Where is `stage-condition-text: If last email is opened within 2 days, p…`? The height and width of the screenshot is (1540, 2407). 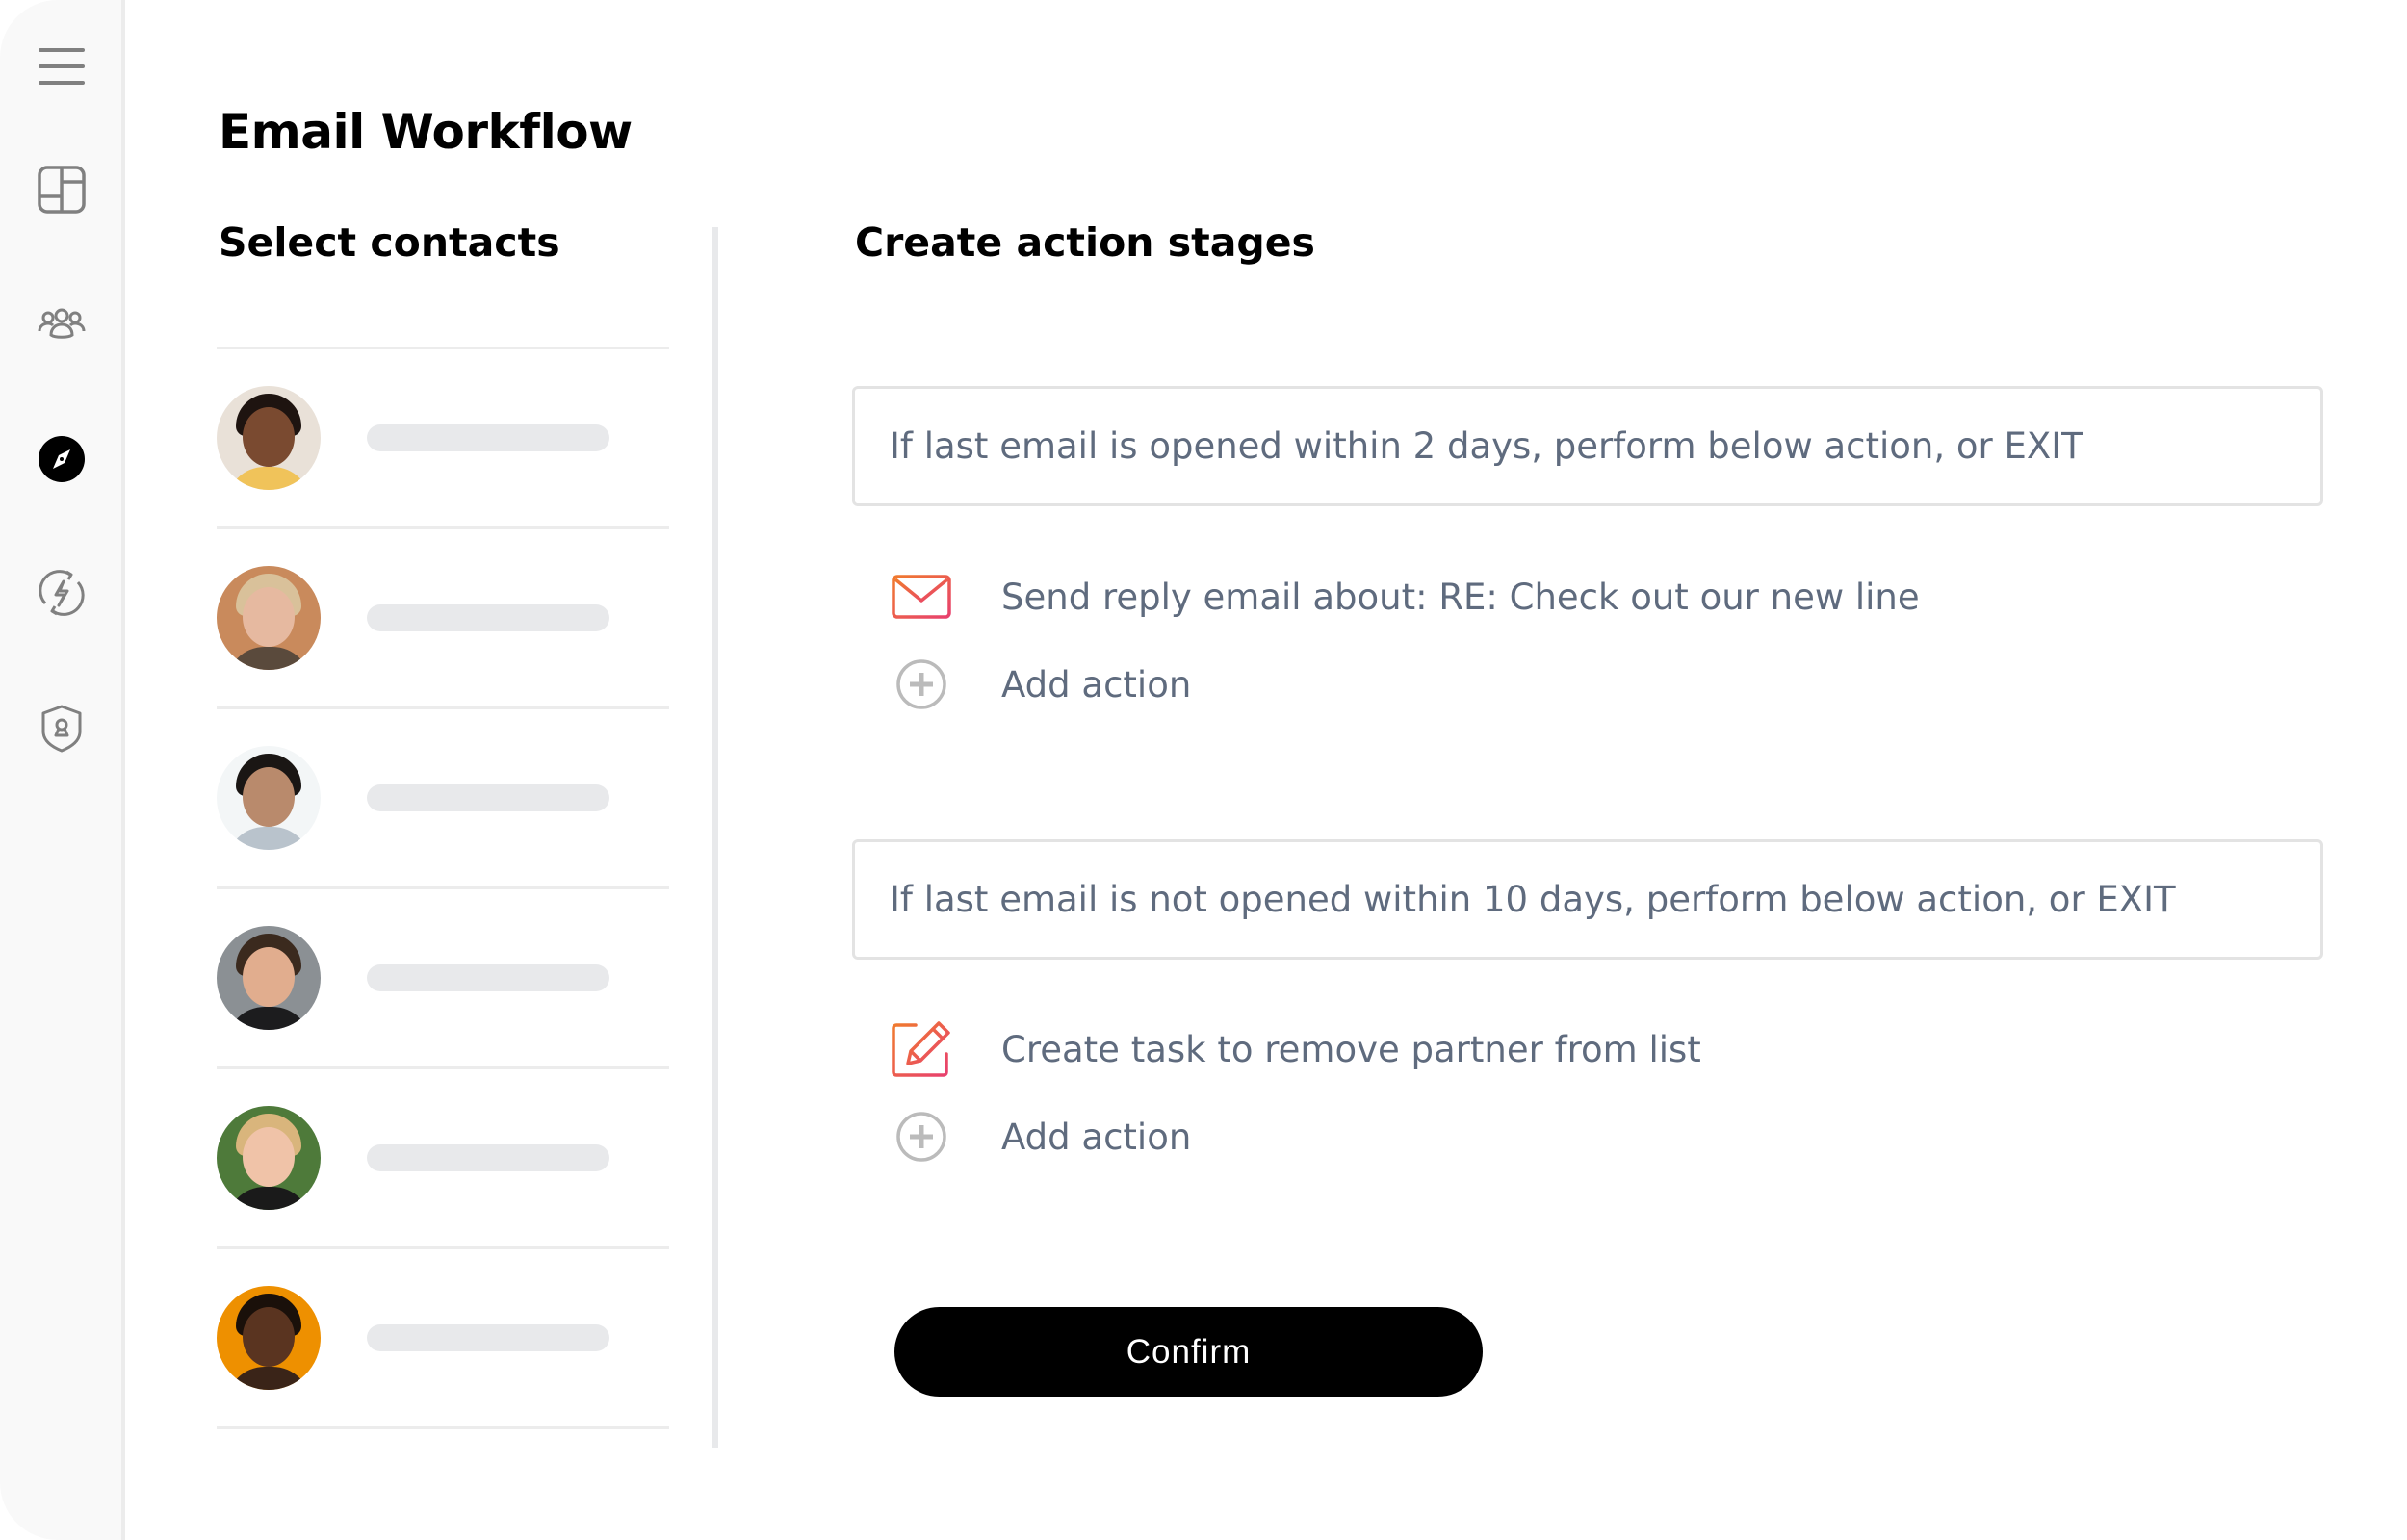 stage-condition-text: If last email is opened within 2 days, p… is located at coordinates (1486, 446).